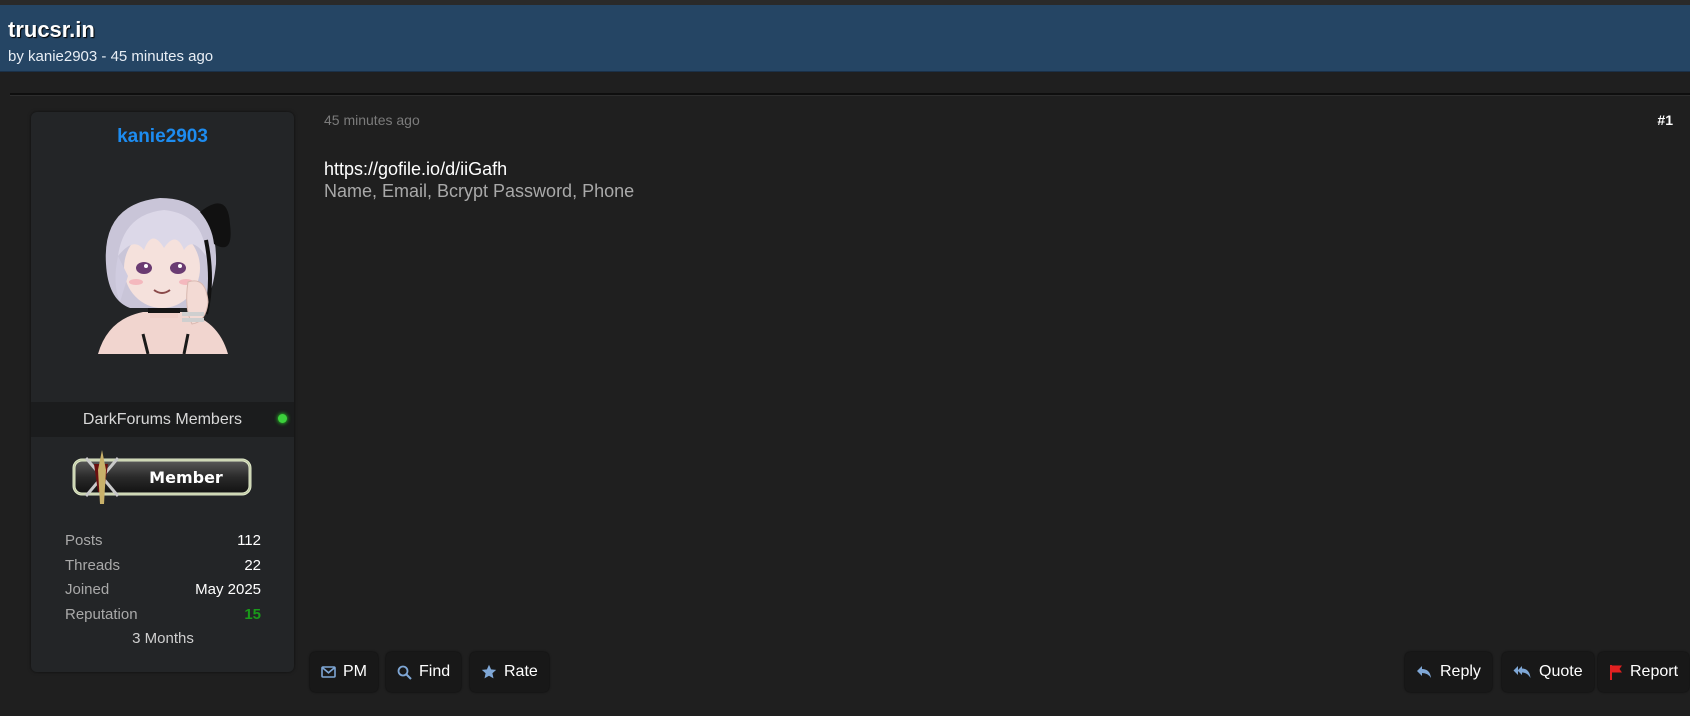  What do you see at coordinates (435, 671) in the screenshot?
I see `find-button-label: Find` at bounding box center [435, 671].